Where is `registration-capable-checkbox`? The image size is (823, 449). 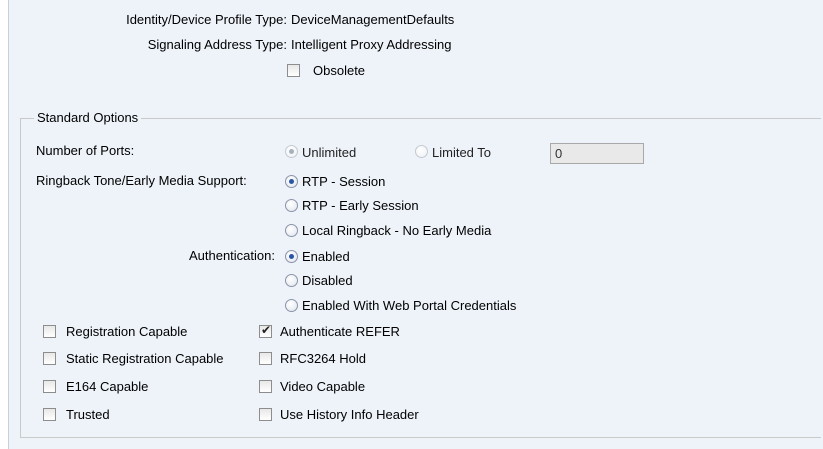 registration-capable-checkbox is located at coordinates (49, 331).